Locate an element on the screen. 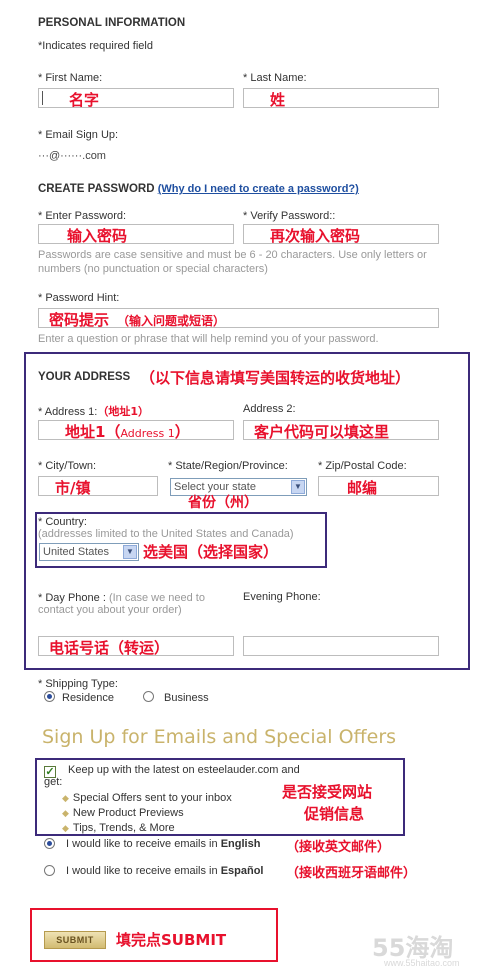 This screenshot has height=976, width=494. day-phone-field: 电话号话（转运） is located at coordinates (136, 646).